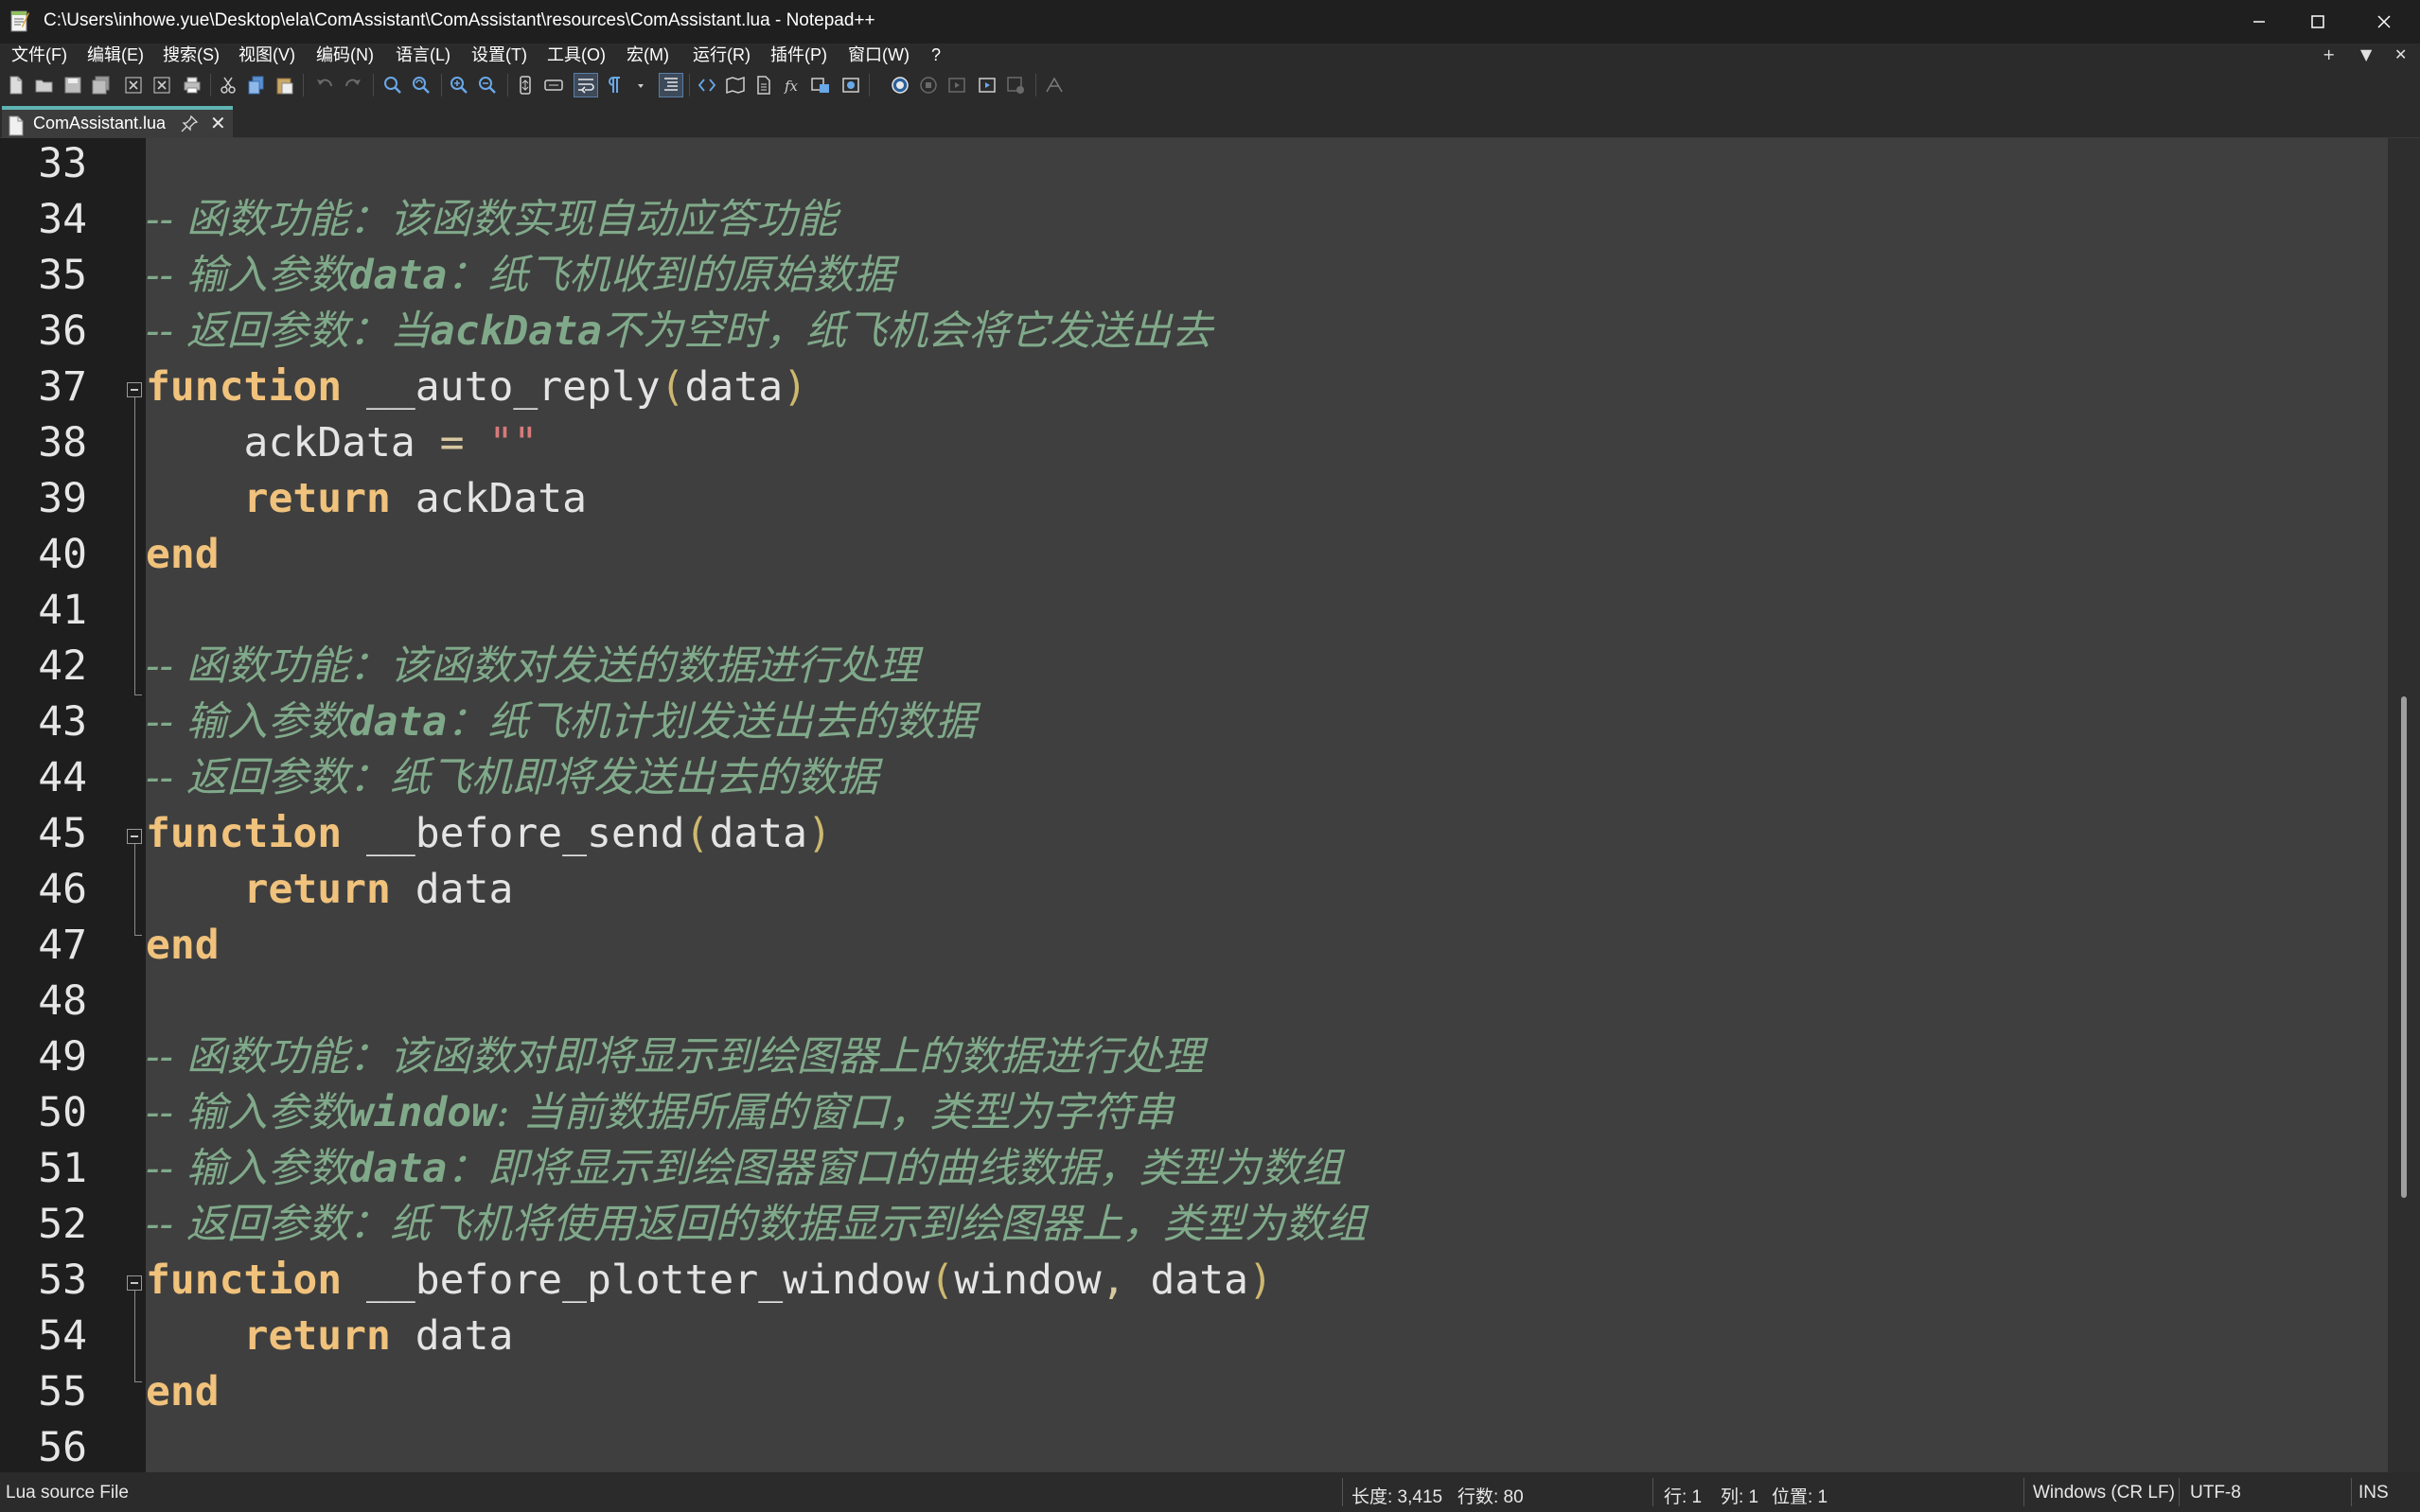 This screenshot has width=2420, height=1512. What do you see at coordinates (343, 443) in the screenshot?
I see `code-line: ackData = ""` at bounding box center [343, 443].